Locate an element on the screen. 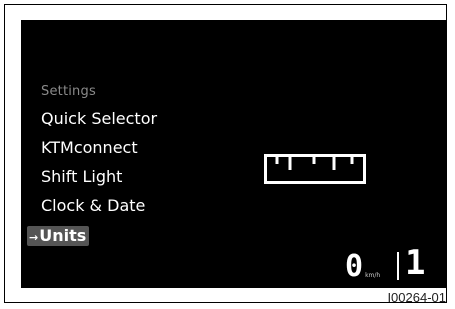  menu-item-shift-light: Shift Light is located at coordinates (92, 176).